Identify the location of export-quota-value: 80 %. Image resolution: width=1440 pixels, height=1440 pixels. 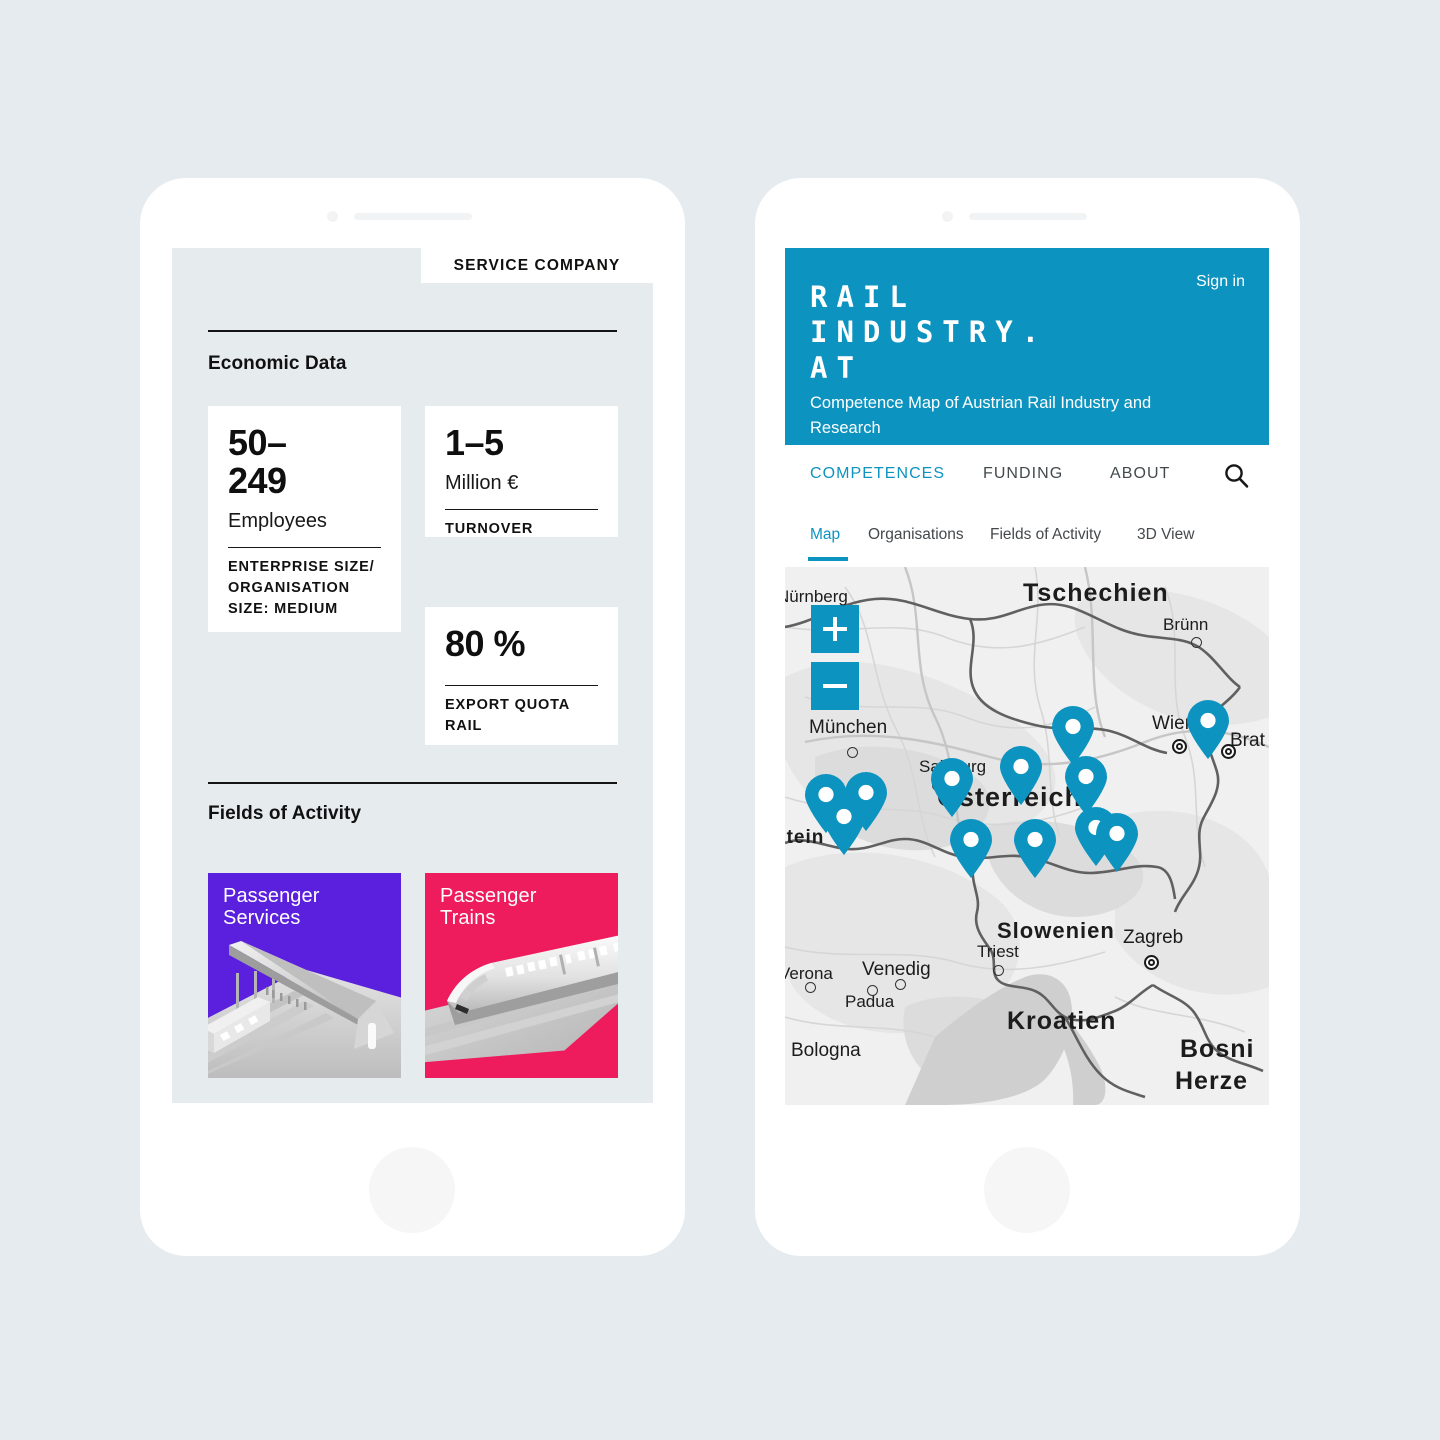
(485, 643).